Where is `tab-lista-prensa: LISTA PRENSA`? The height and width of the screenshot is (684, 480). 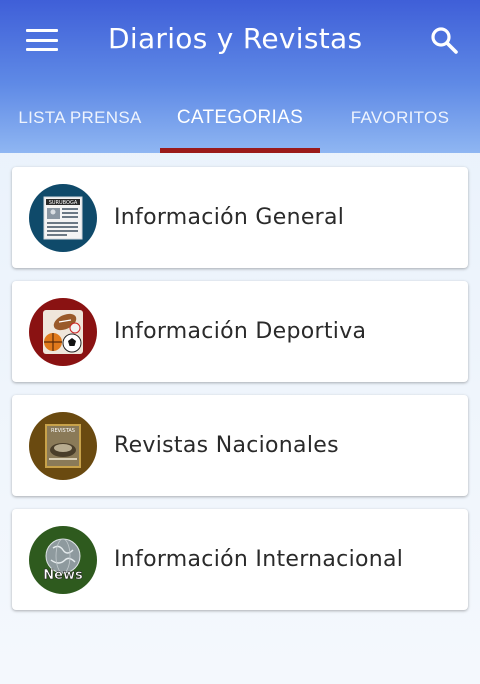
tab-lista-prensa: LISTA PRENSA is located at coordinates (80, 124).